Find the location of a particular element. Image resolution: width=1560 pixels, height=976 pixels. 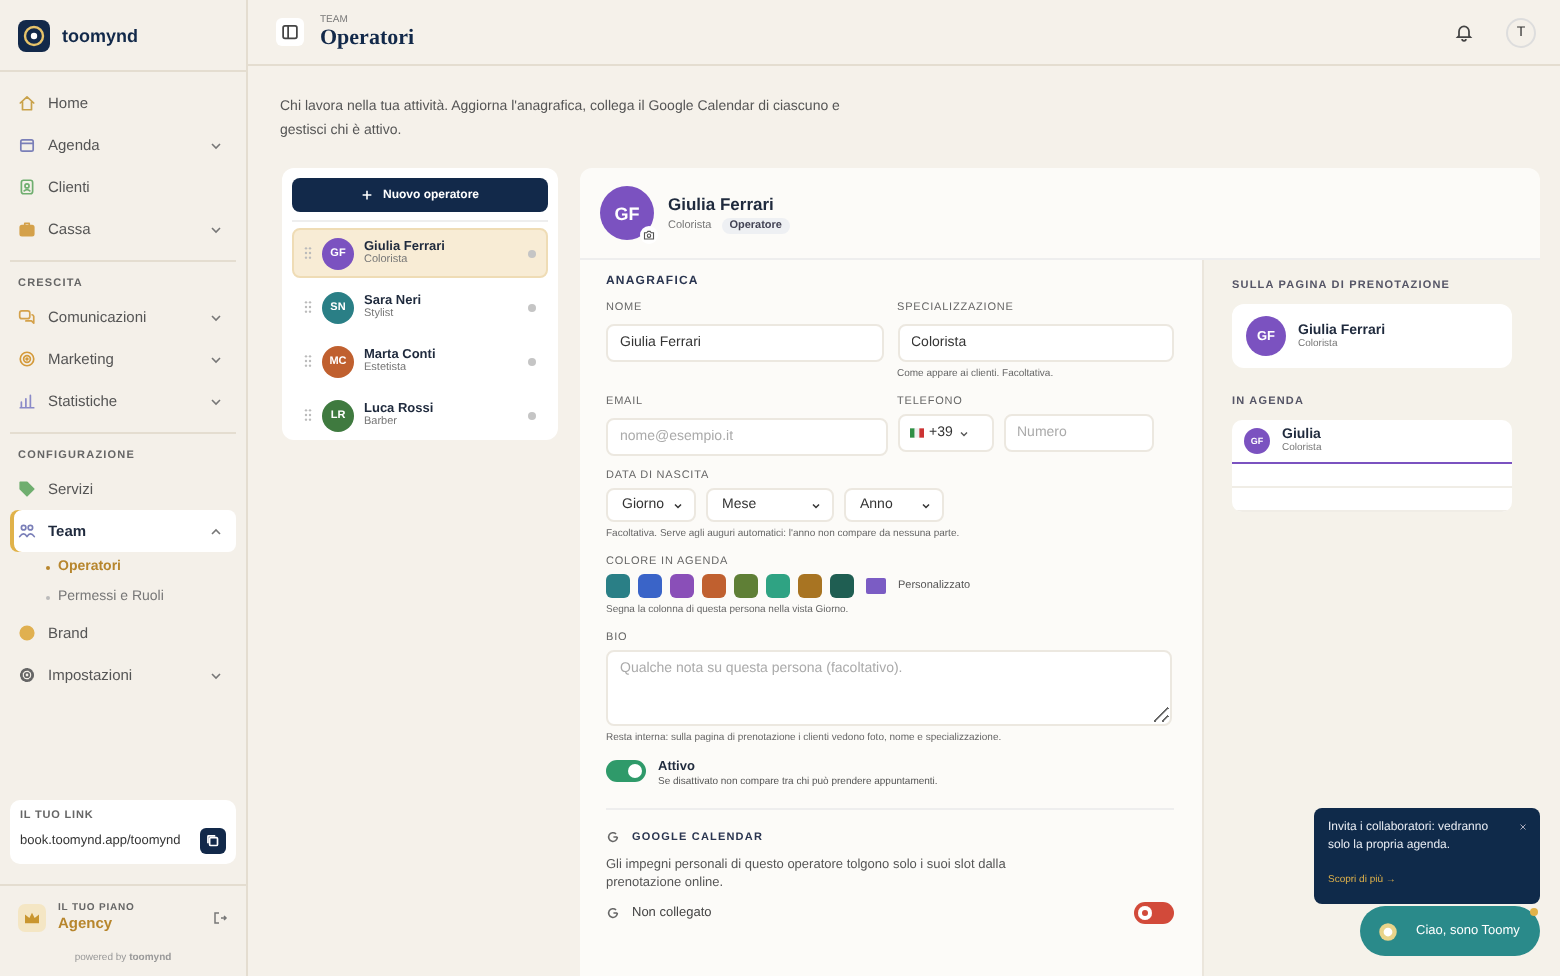

brand-name: toomynd is located at coordinates (100, 35).